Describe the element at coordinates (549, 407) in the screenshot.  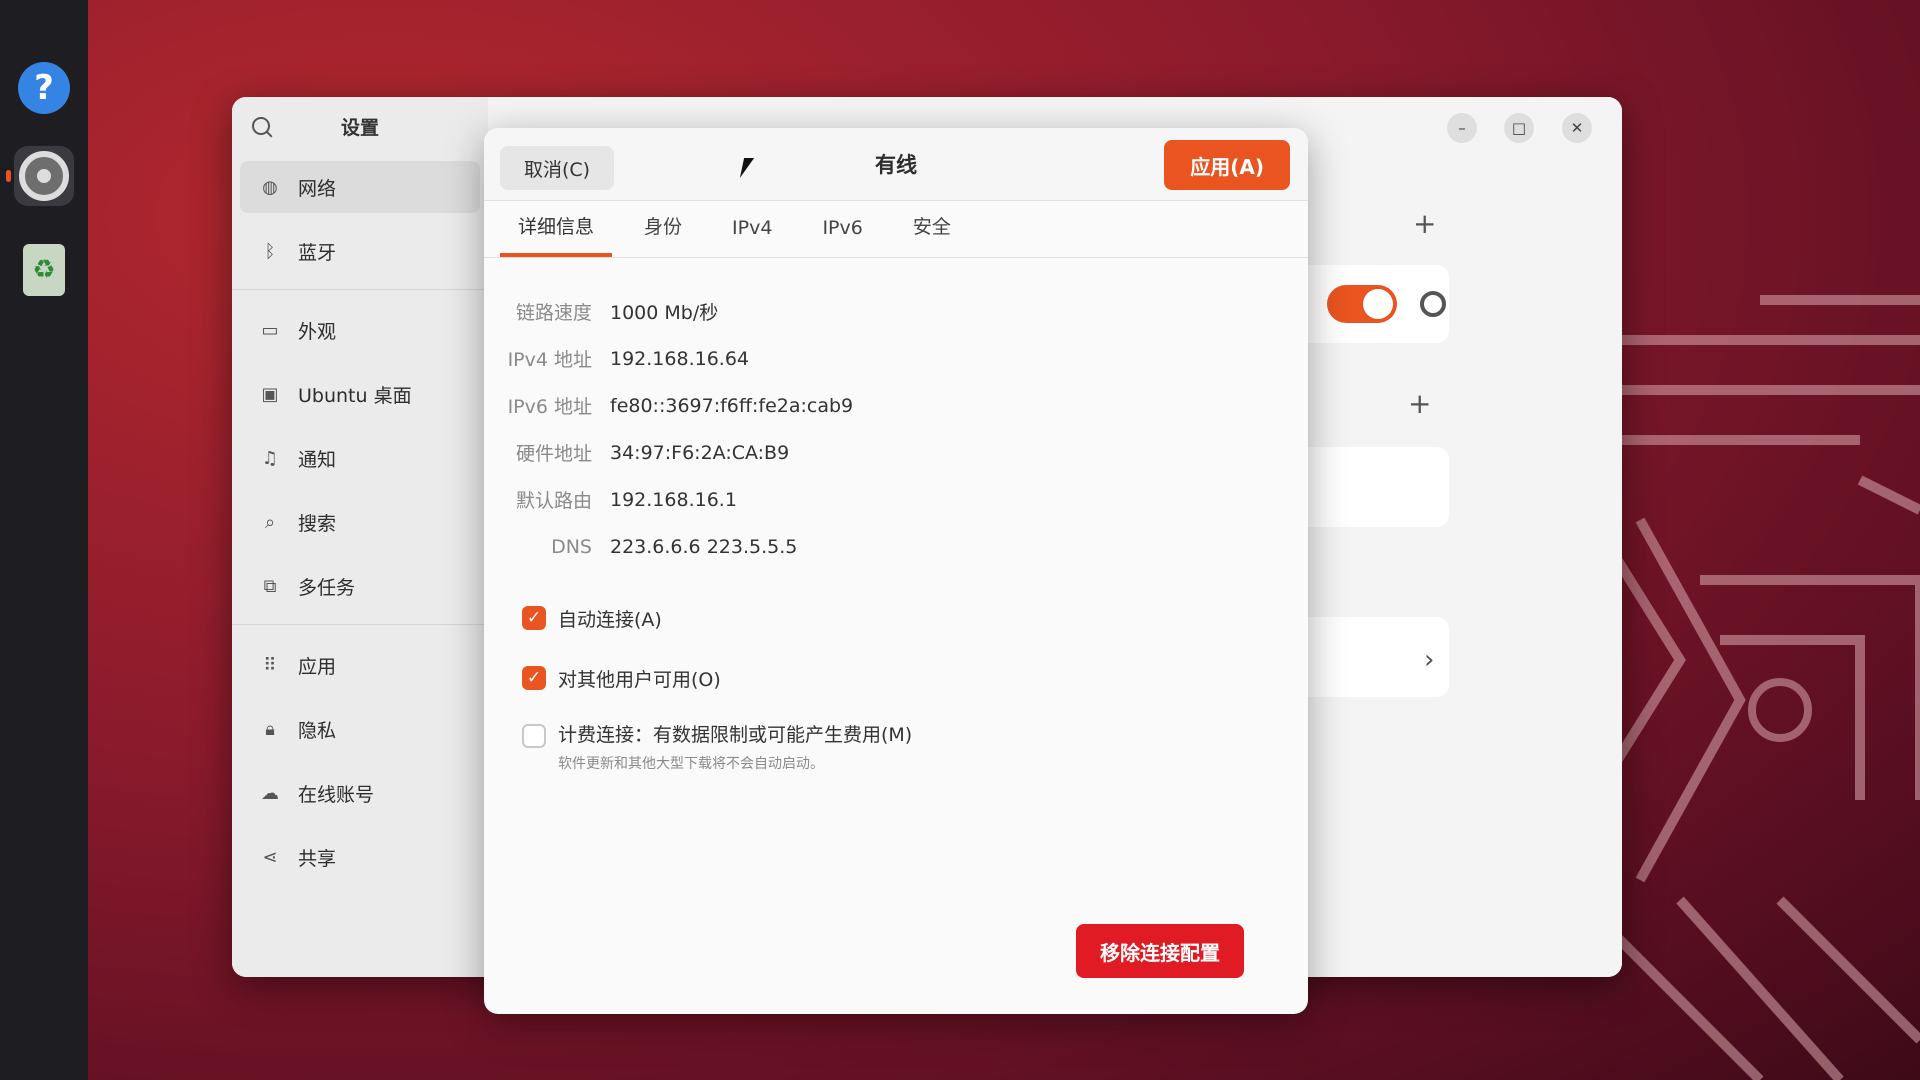
I see `detail-label: IPv6 地址` at that location.